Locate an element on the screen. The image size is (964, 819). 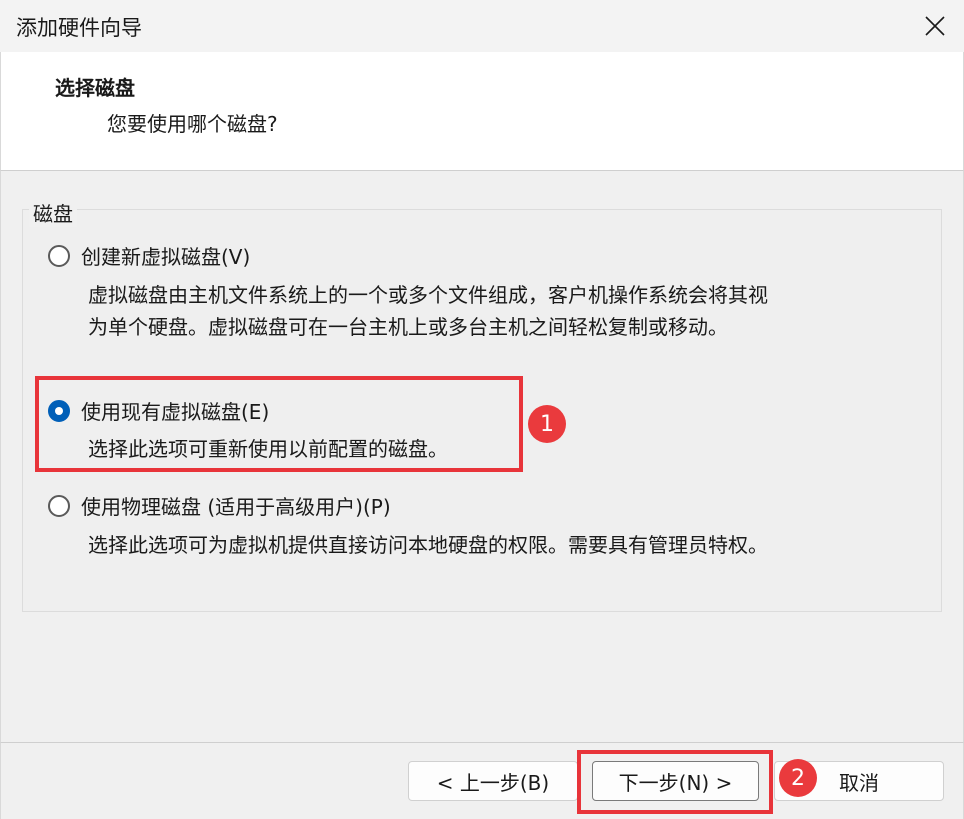
window-title: 添加硬件向导 is located at coordinates (79, 28).